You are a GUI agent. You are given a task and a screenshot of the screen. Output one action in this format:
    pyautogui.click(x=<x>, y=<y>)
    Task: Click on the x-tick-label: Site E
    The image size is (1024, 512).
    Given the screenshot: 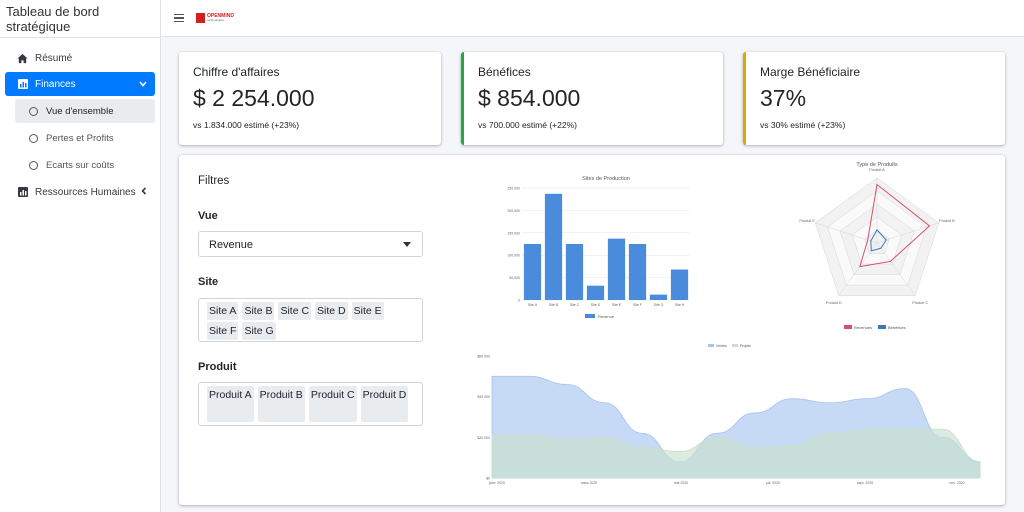 What is the action you would take?
    pyautogui.click(x=617, y=305)
    